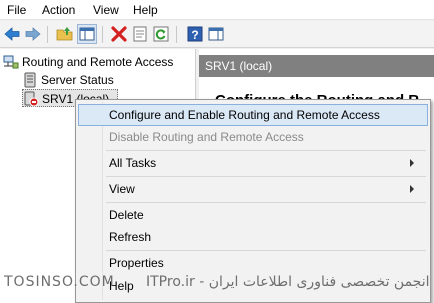 The image size is (434, 303). I want to click on delete-icon, so click(119, 34).